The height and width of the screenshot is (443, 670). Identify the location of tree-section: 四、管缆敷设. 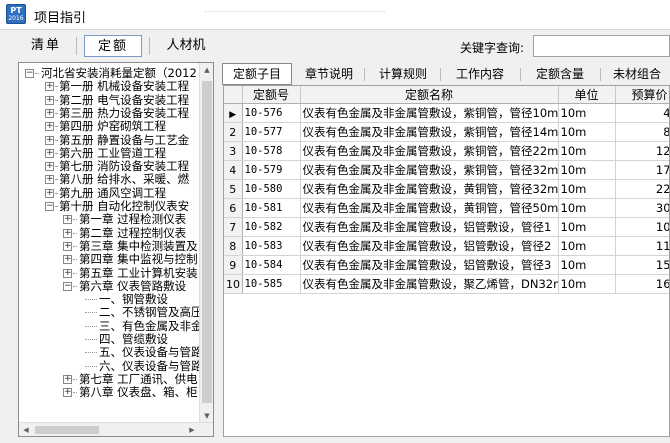
(109, 339).